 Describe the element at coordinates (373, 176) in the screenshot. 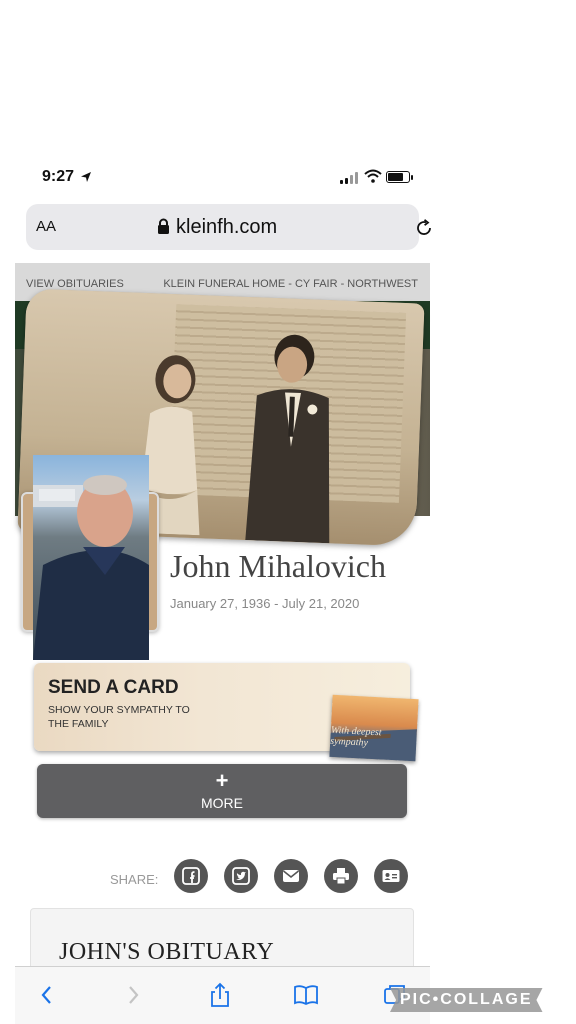

I see `wifi-icon` at that location.